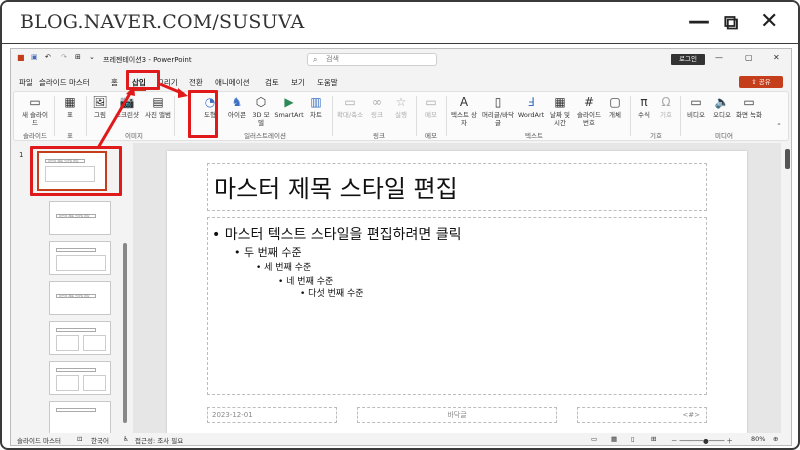 The height and width of the screenshot is (450, 800). What do you see at coordinates (327, 82) in the screenshot?
I see `tab-help: 도움말` at bounding box center [327, 82].